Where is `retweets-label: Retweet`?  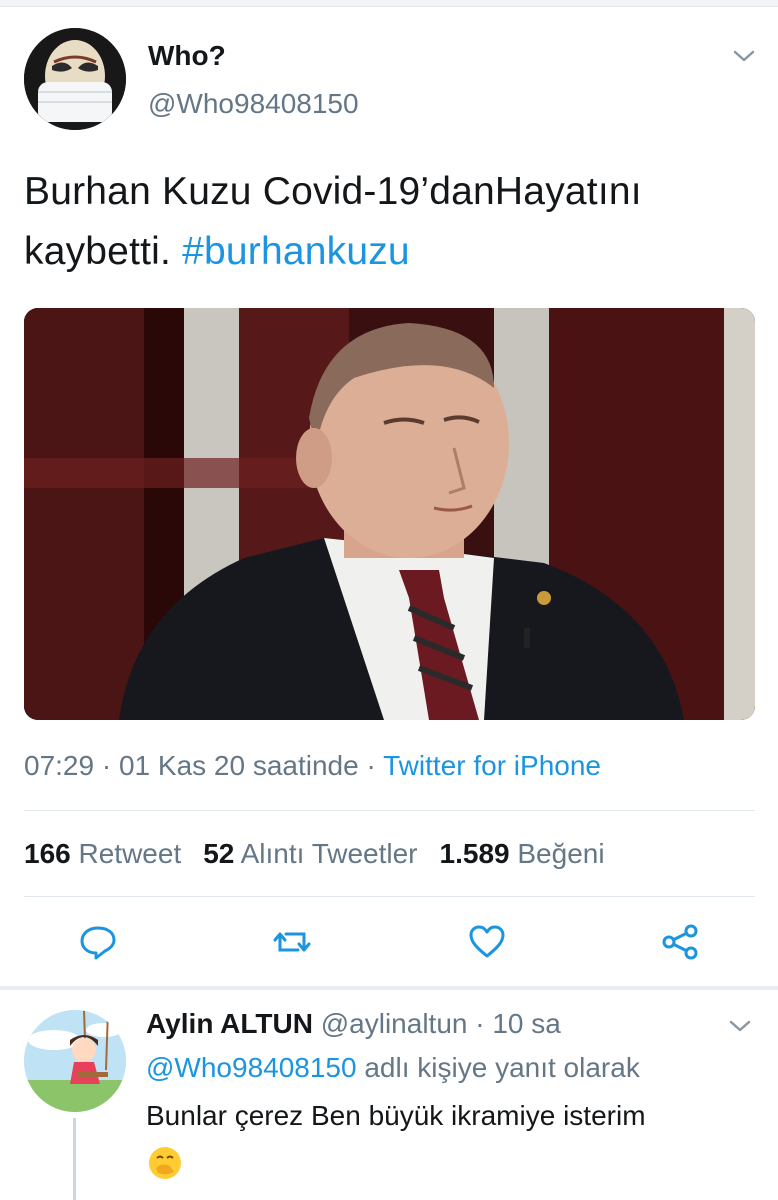
retweets-label: Retweet is located at coordinates (130, 853).